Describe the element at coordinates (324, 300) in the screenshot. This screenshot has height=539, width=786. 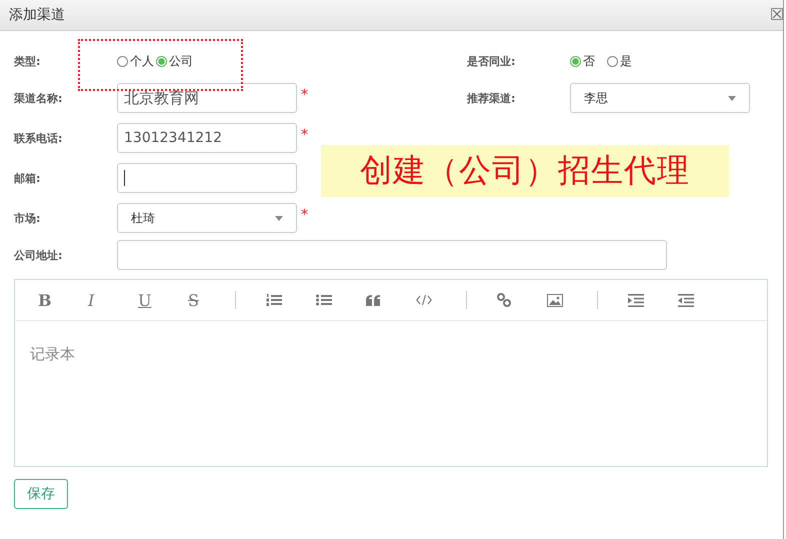
I see `bullet-list-icon` at that location.